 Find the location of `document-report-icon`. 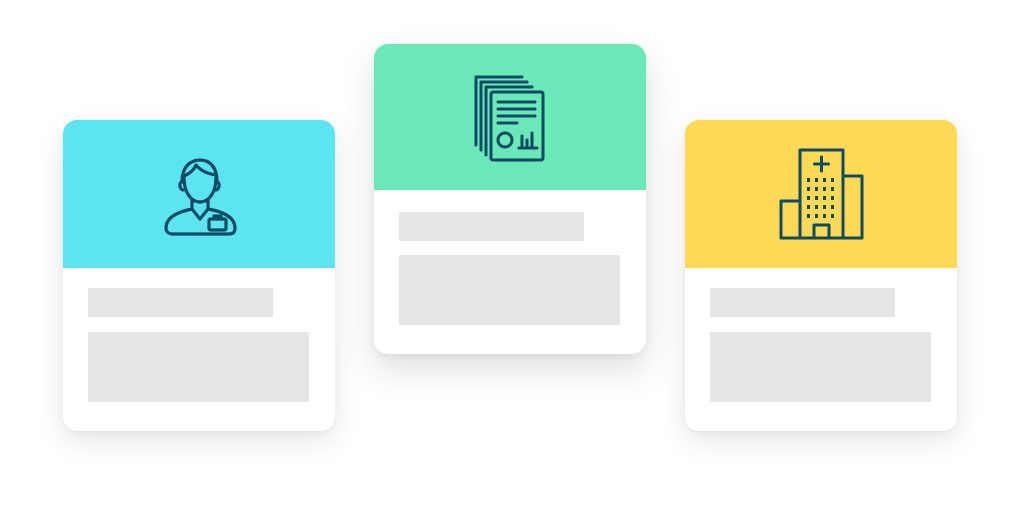

document-report-icon is located at coordinates (510, 117).